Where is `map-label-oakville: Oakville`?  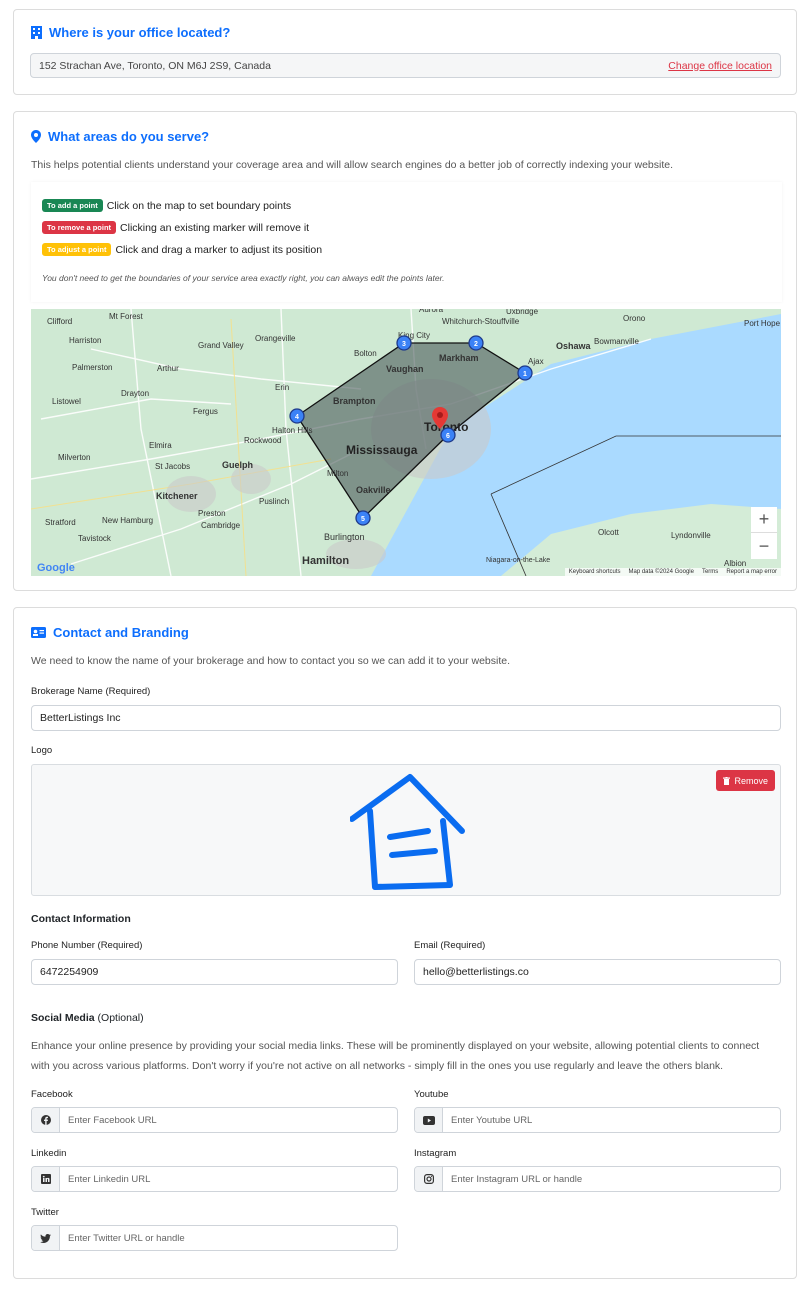
map-label-oakville: Oakville is located at coordinates (373, 490).